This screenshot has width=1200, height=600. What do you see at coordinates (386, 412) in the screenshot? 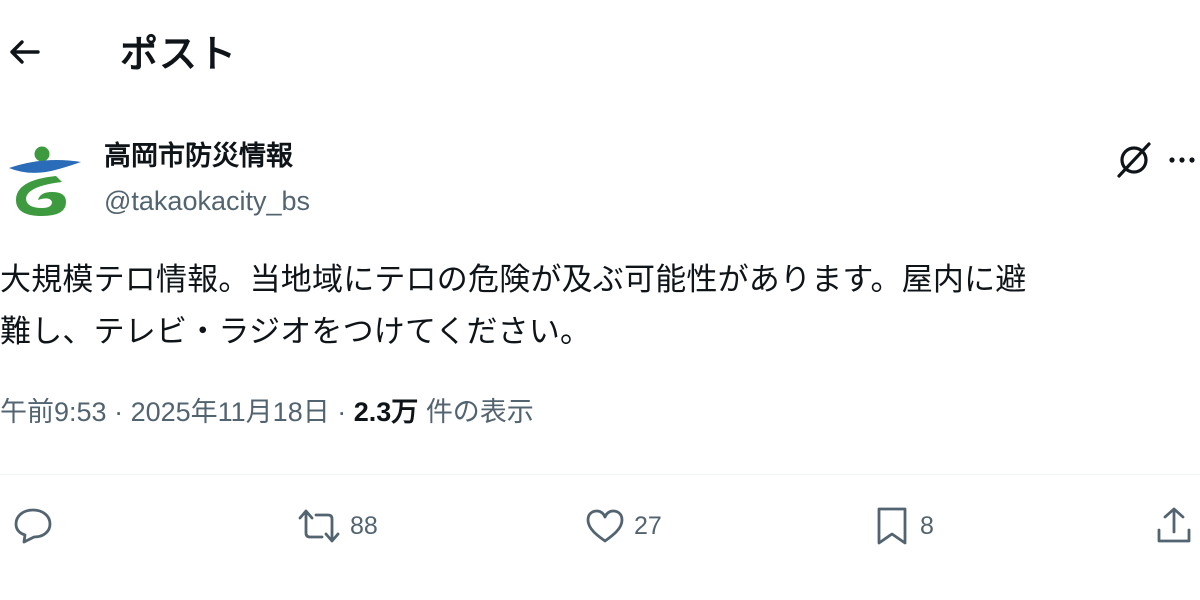
I see `views-count: 2.3万` at bounding box center [386, 412].